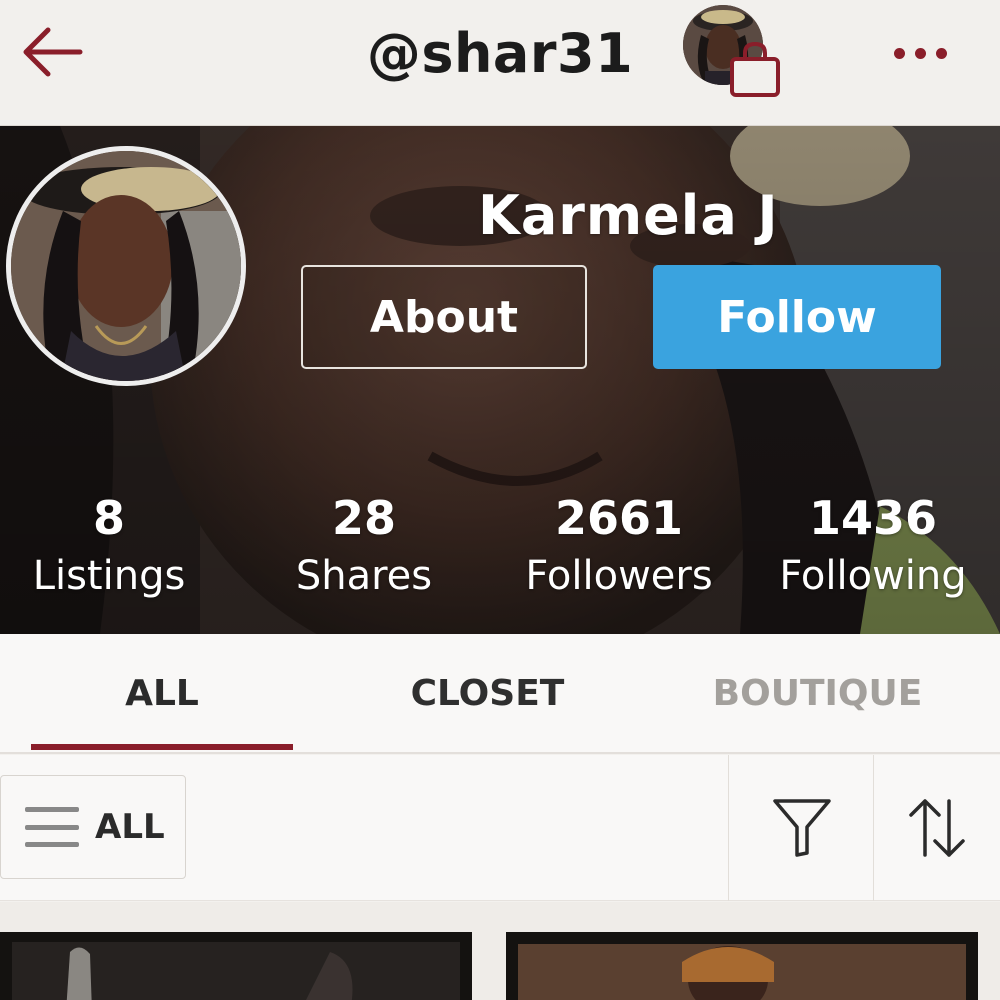 Image resolution: width=1000 pixels, height=1000 pixels. I want to click on filter-bar: ALL, so click(500, 828).